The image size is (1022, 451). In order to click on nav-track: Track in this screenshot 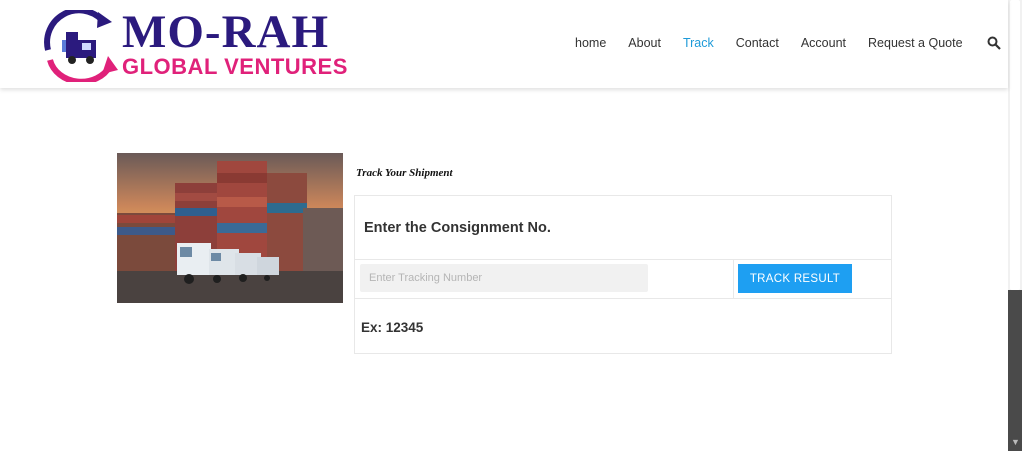, I will do `click(698, 43)`.